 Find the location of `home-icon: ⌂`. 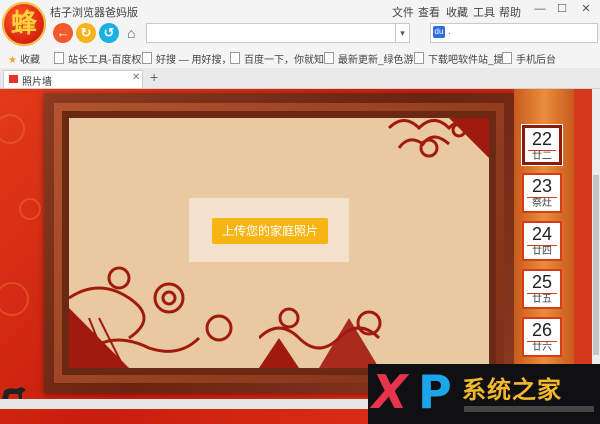

home-icon: ⌂ is located at coordinates (131, 33).